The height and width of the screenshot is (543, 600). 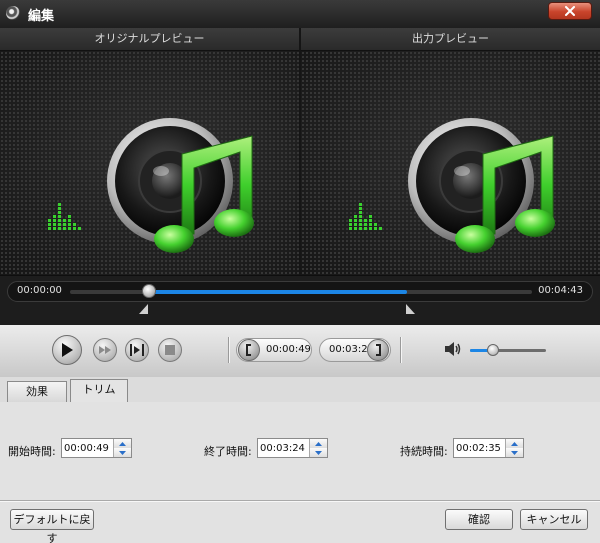 I want to click on start-time-display: 00:00:49, so click(x=274, y=350).